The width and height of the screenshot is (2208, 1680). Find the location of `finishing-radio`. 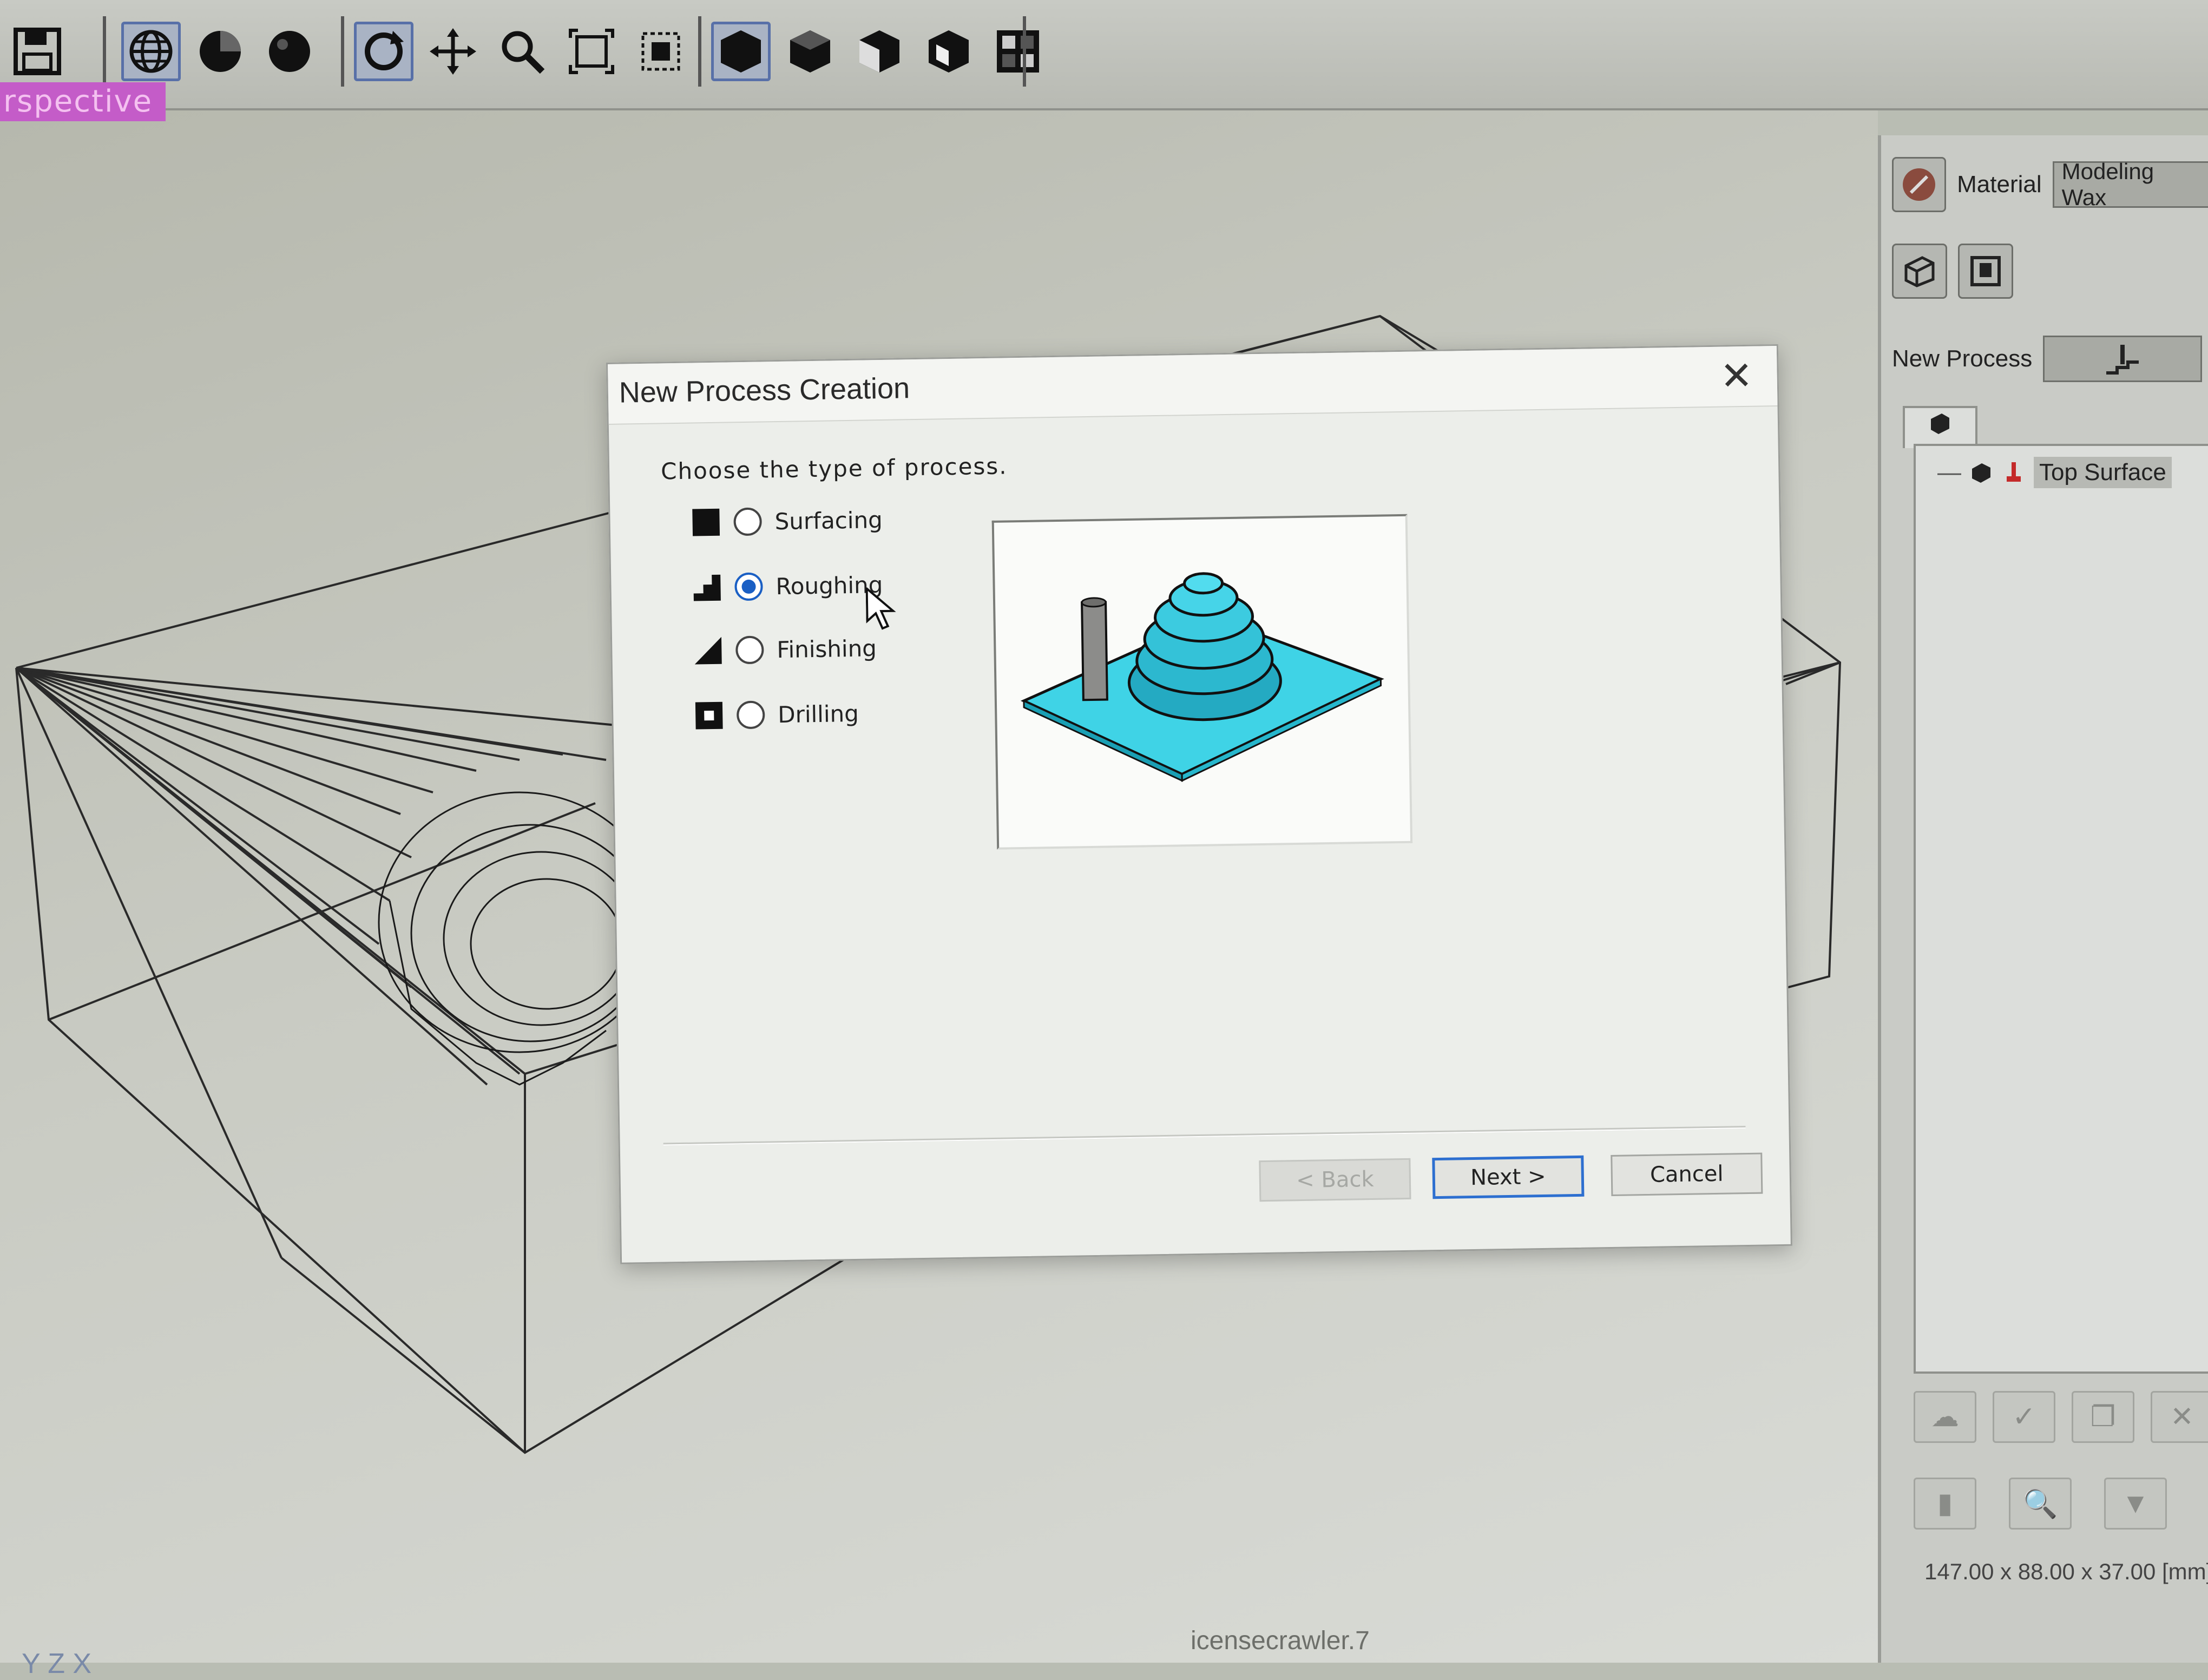

finishing-radio is located at coordinates (749, 650).